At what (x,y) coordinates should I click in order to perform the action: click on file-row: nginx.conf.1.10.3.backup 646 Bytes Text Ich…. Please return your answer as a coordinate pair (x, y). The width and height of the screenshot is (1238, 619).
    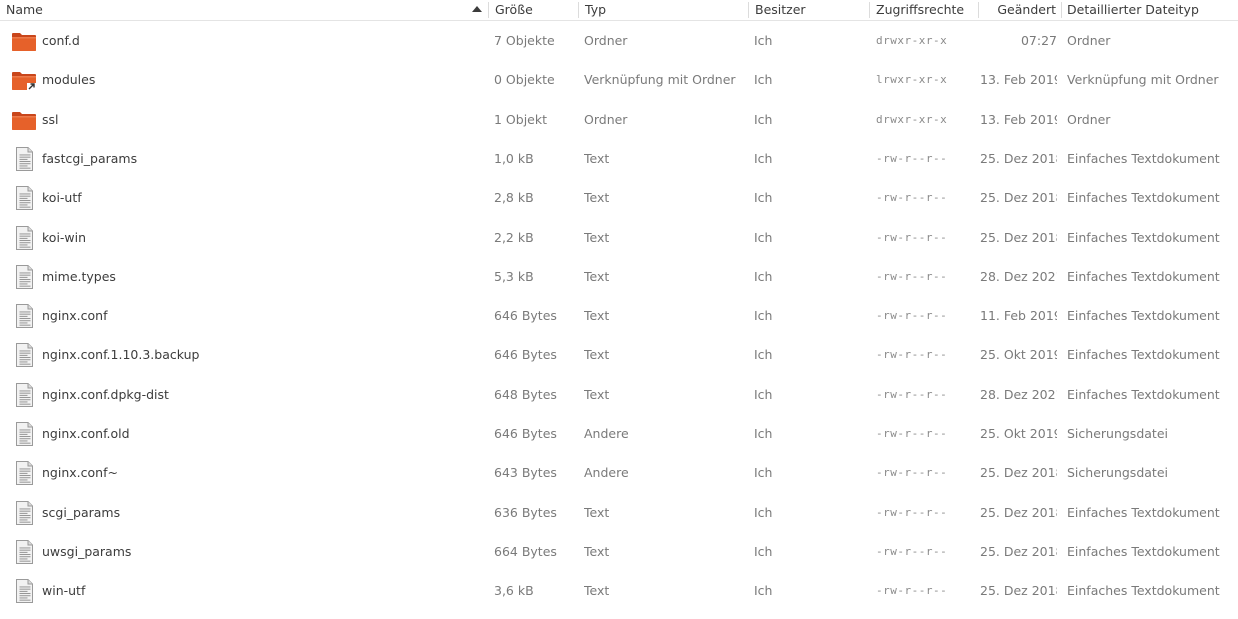
    Looking at the image, I should click on (619, 354).